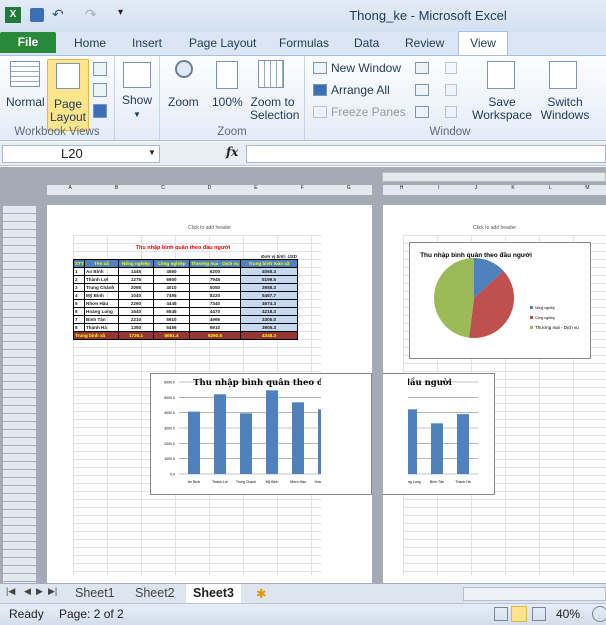 The image size is (606, 625). What do you see at coordinates (10, 591) in the screenshot?
I see `first-sheet-icon: |◀` at bounding box center [10, 591].